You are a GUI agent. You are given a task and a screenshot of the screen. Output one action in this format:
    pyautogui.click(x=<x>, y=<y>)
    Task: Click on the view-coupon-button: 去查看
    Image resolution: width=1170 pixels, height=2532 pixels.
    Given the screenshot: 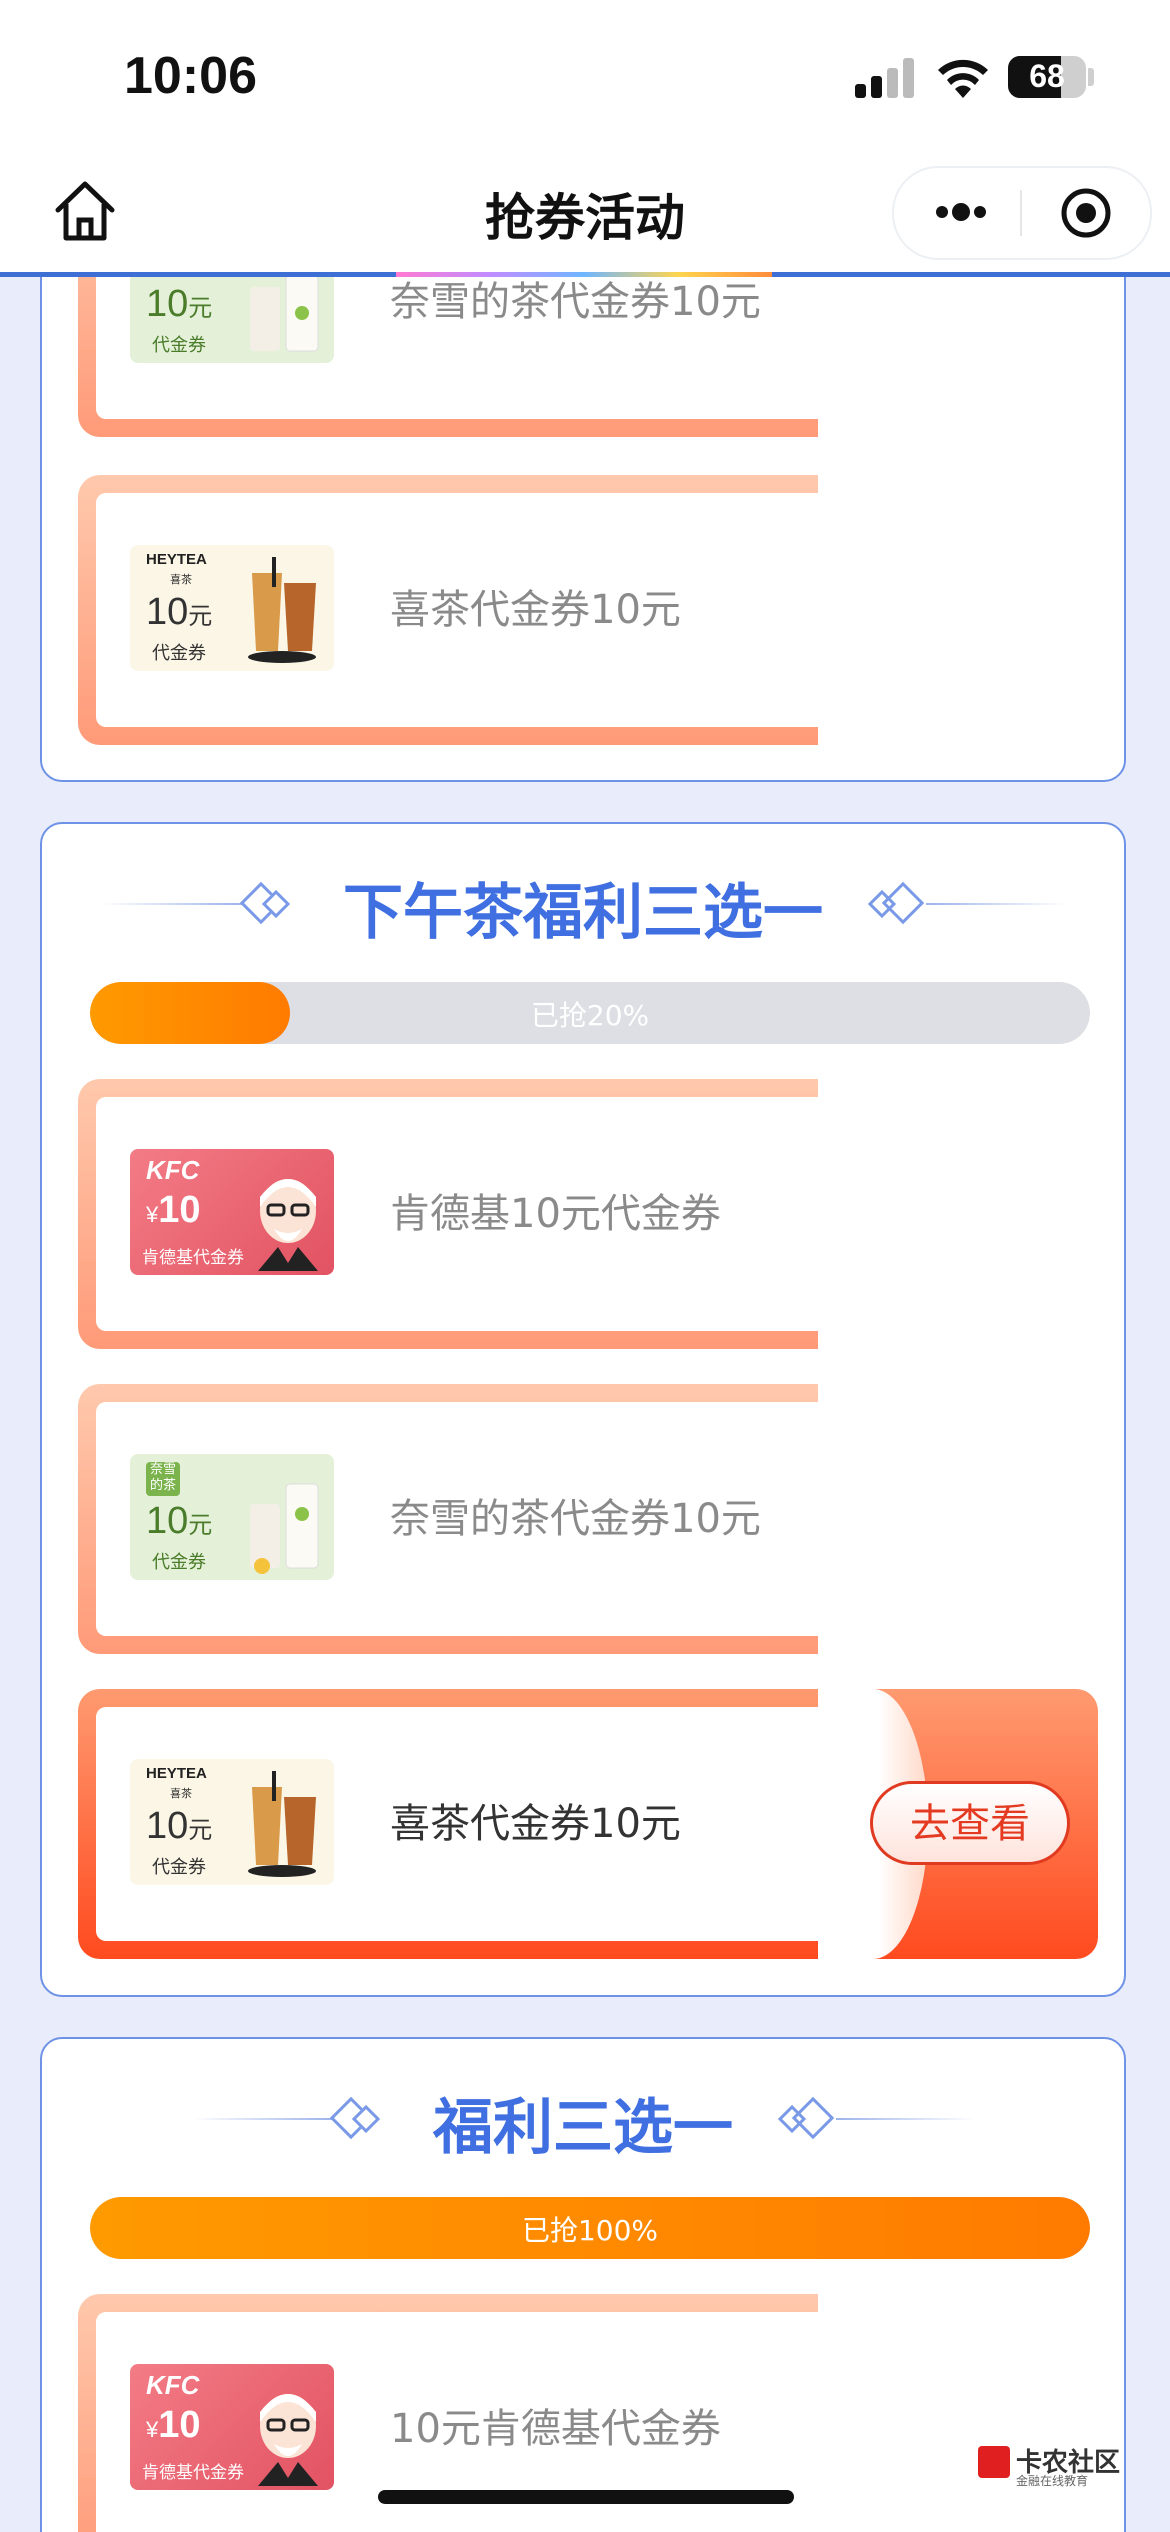 What is the action you would take?
    pyautogui.click(x=970, y=1823)
    